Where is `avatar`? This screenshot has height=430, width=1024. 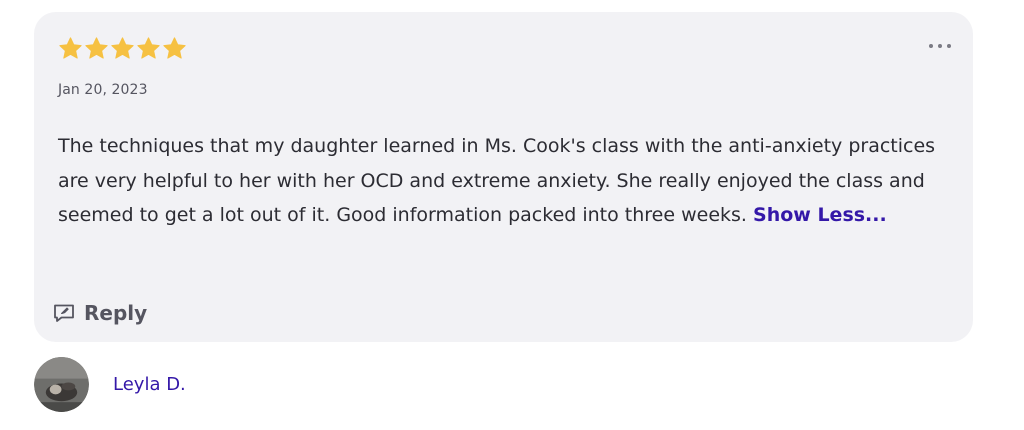 avatar is located at coordinates (61, 384).